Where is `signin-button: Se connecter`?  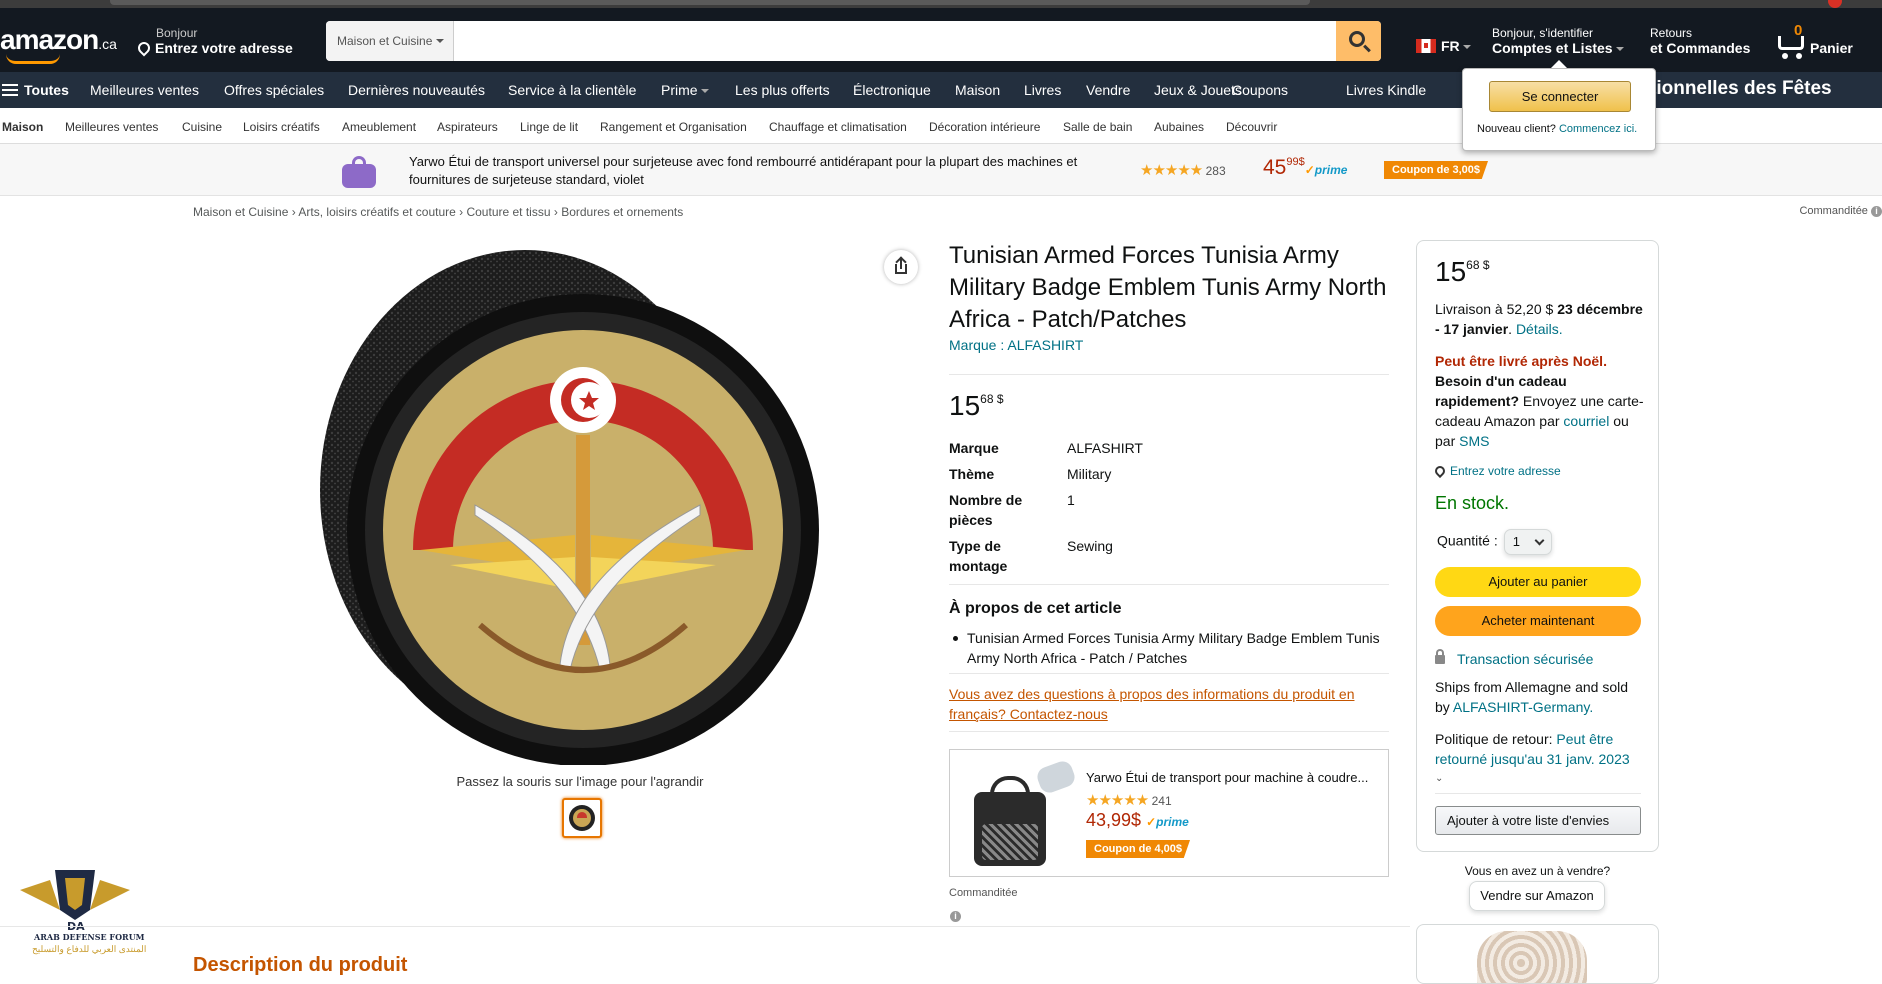 signin-button: Se connecter is located at coordinates (1560, 96).